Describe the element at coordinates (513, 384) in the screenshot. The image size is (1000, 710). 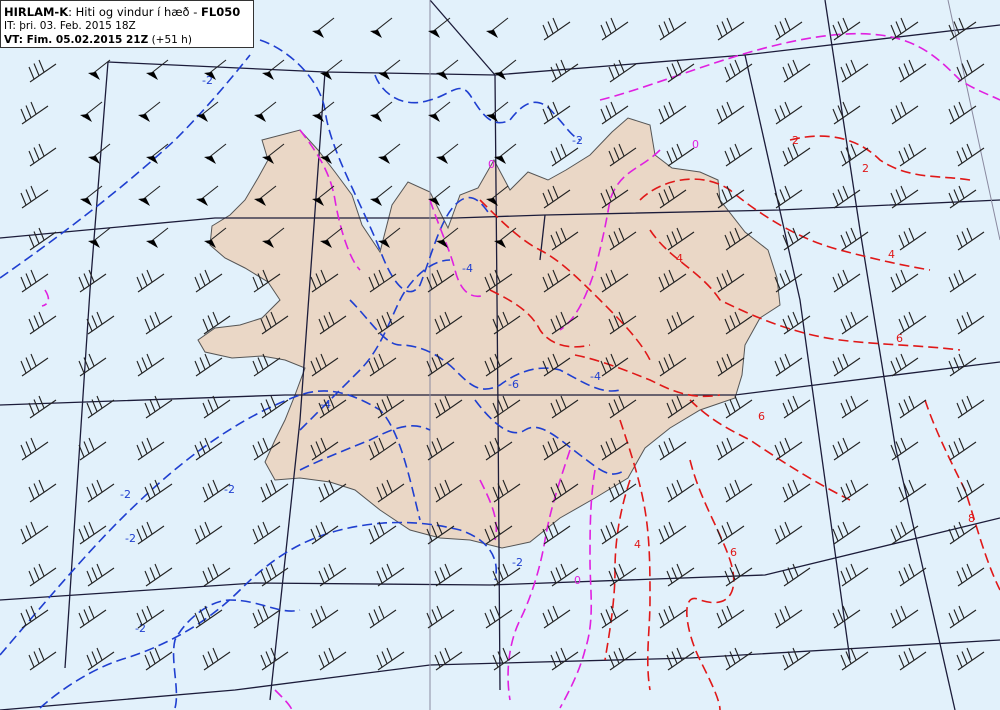
I see `isotherm-label: -6` at that location.